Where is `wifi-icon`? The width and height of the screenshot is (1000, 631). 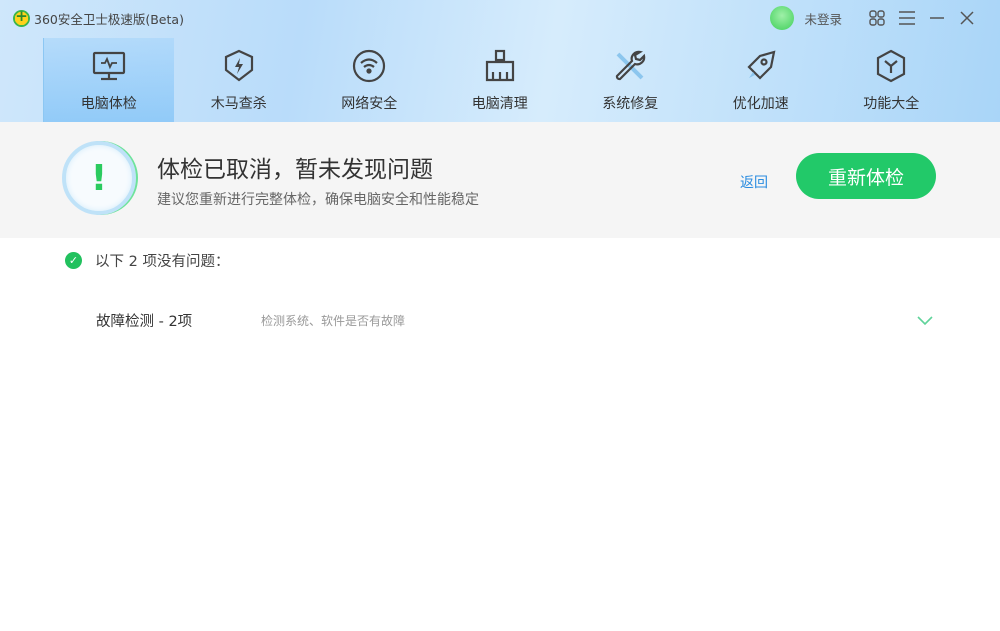 wifi-icon is located at coordinates (369, 66).